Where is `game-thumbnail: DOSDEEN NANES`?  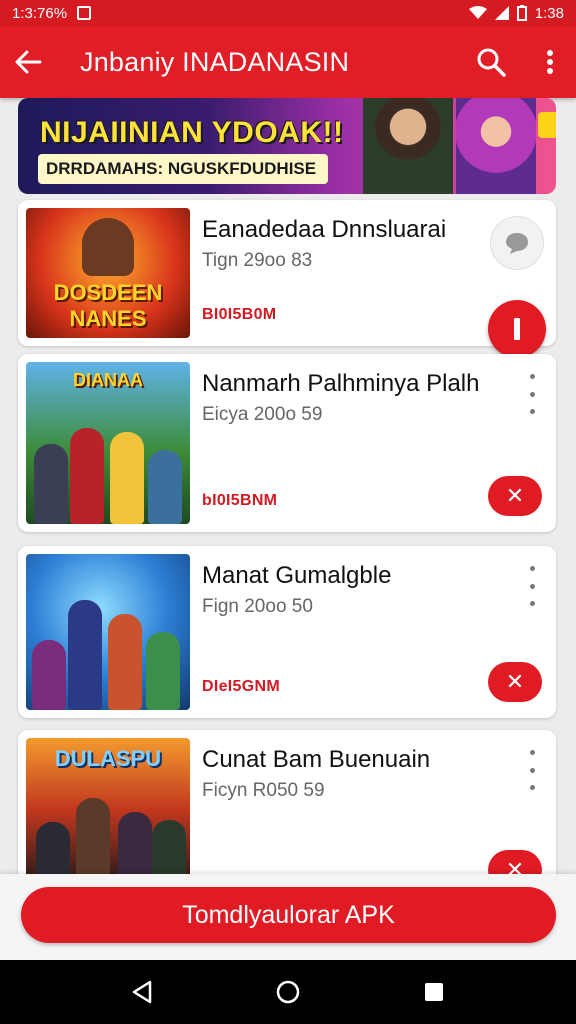
game-thumbnail: DOSDEEN NANES is located at coordinates (108, 273).